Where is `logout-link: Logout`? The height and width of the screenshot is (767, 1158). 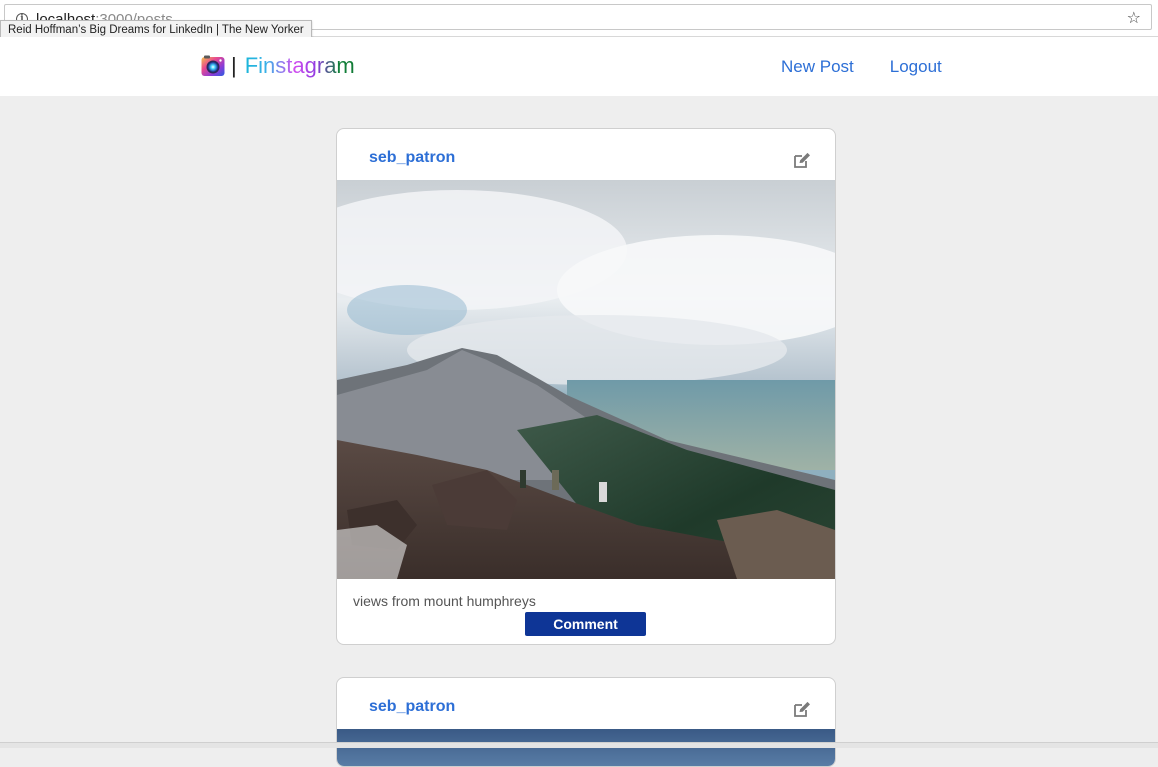
logout-link: Logout is located at coordinates (916, 67).